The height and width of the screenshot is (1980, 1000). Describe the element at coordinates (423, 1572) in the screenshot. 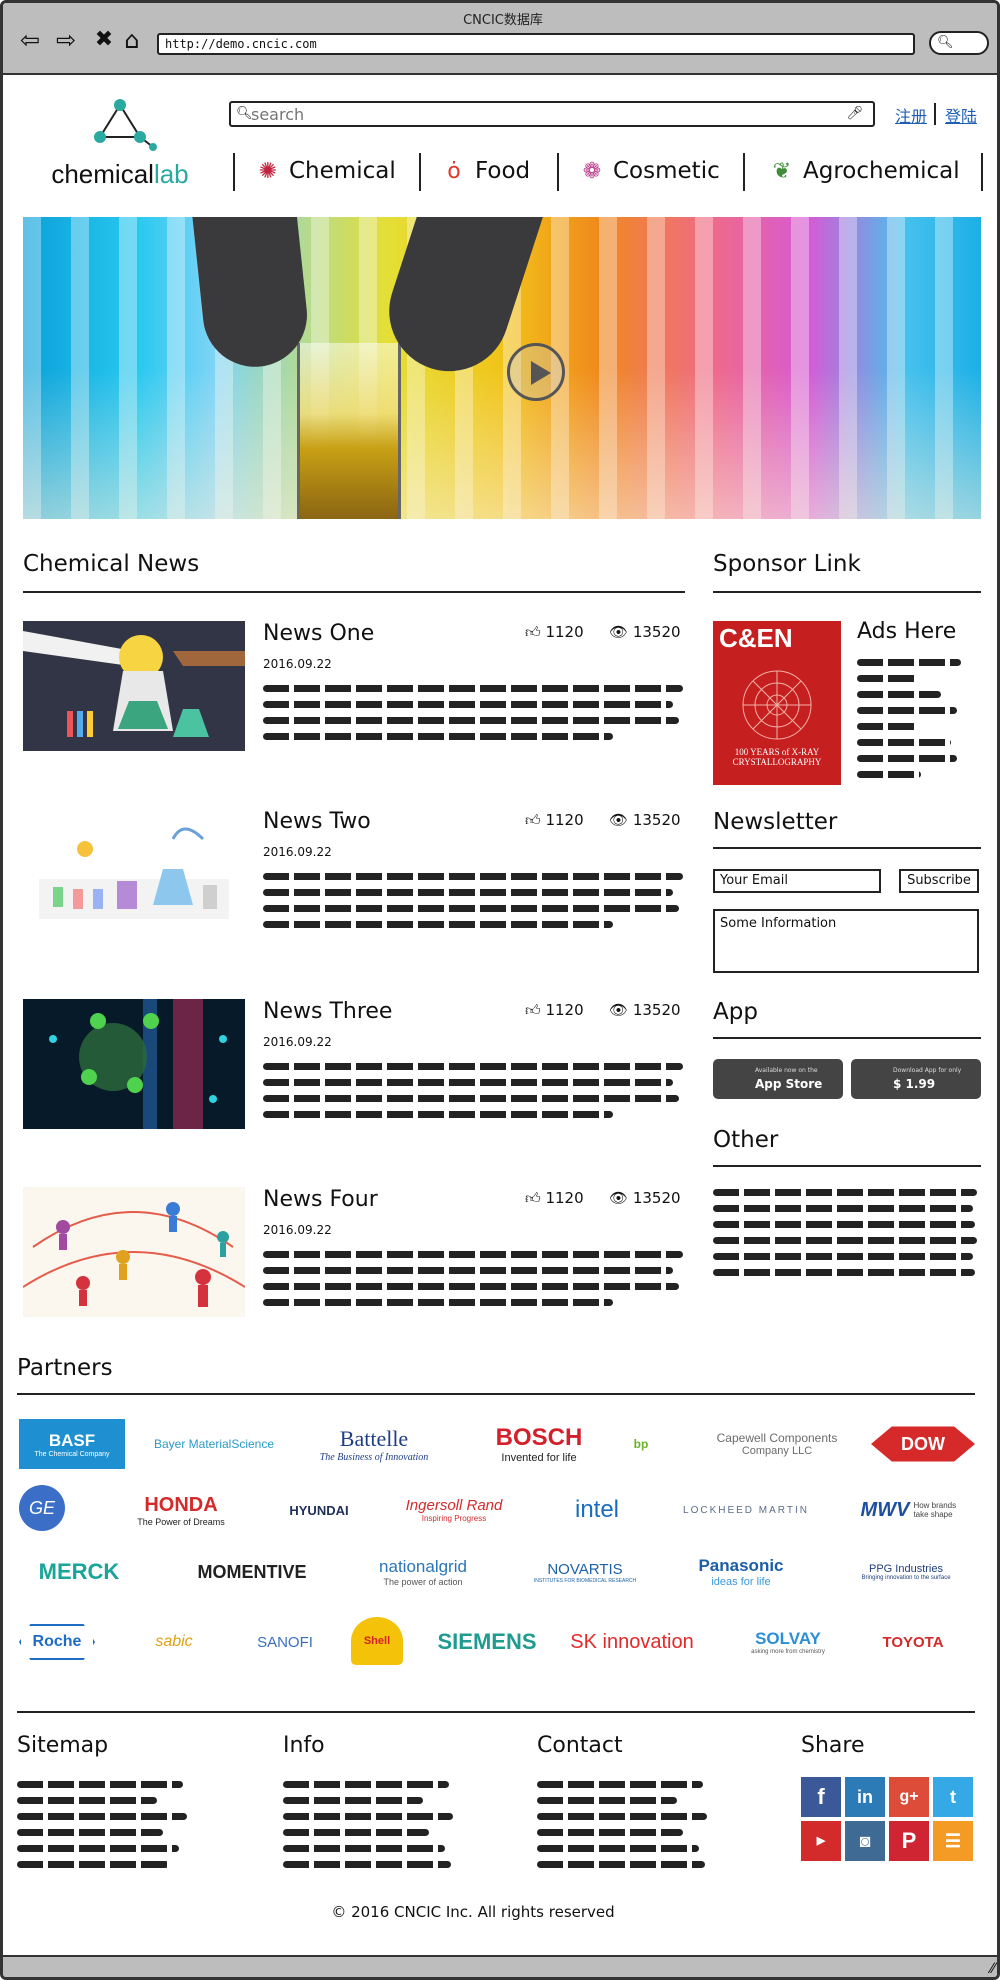

I see `partner-nationalgrid: nationalgrid The power of action` at that location.